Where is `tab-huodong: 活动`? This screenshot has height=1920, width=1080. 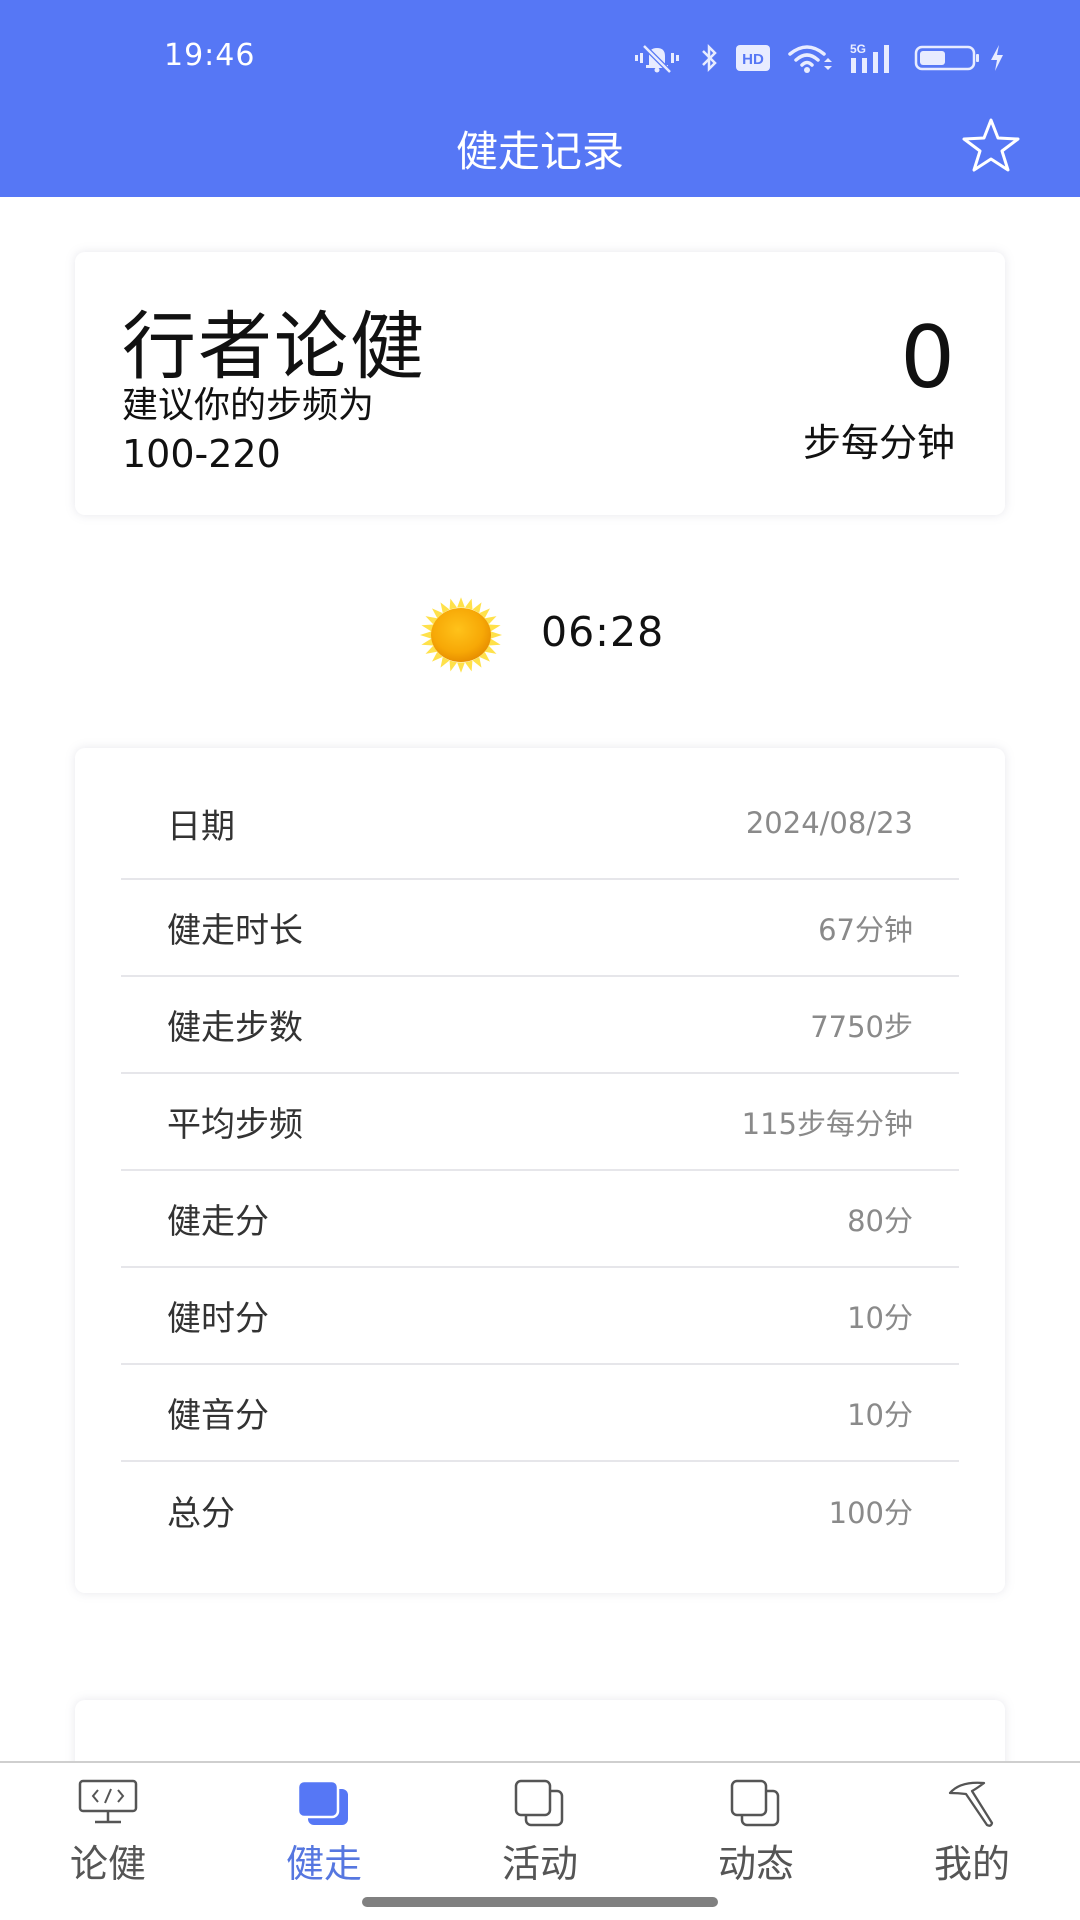
tab-huodong: 活动 is located at coordinates (540, 1831).